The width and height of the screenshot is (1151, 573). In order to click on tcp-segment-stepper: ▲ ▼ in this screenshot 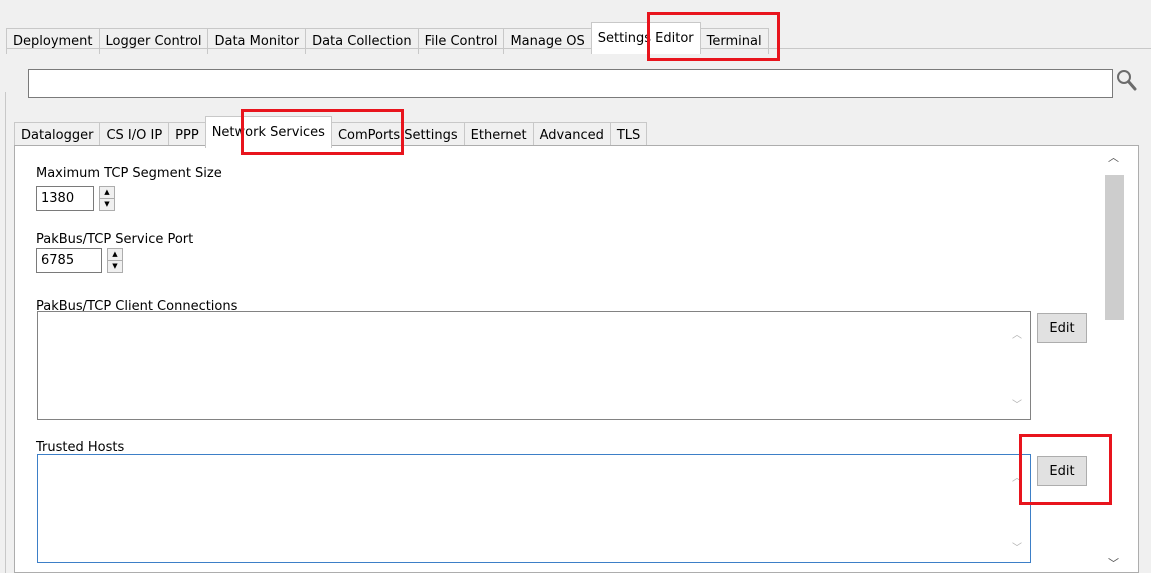, I will do `click(107, 198)`.